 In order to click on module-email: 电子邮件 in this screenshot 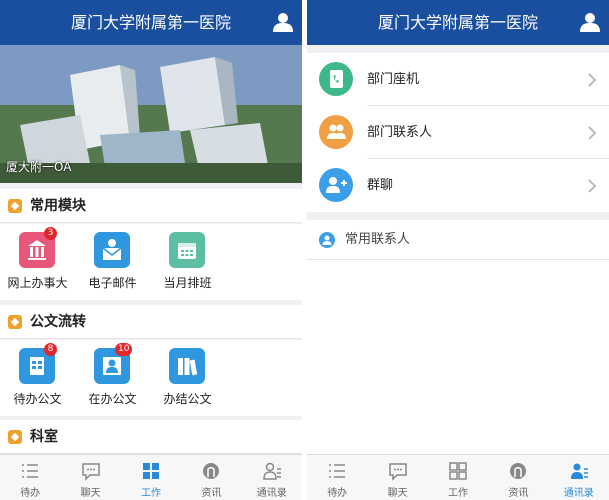, I will do `click(112, 262)`.